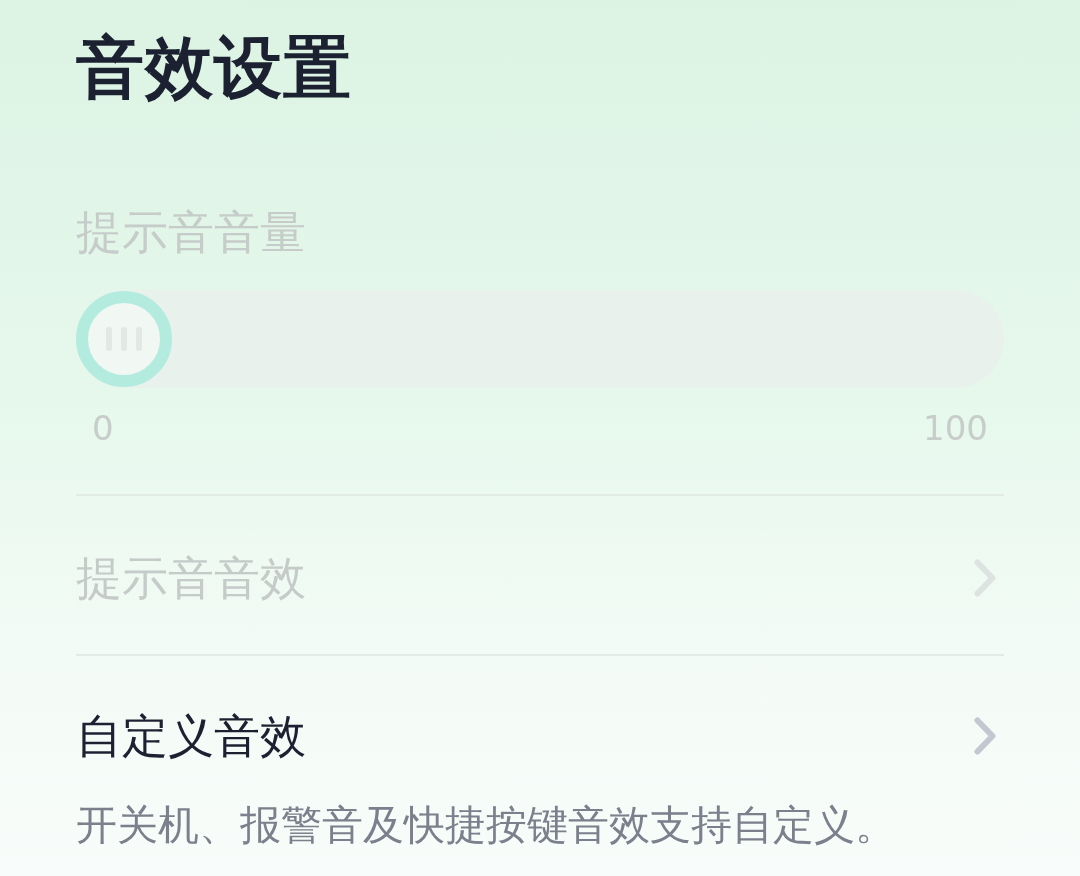 This screenshot has height=876, width=1080. Describe the element at coordinates (540, 710) in the screenshot. I see `settings-list-item: 自定义音效` at that location.